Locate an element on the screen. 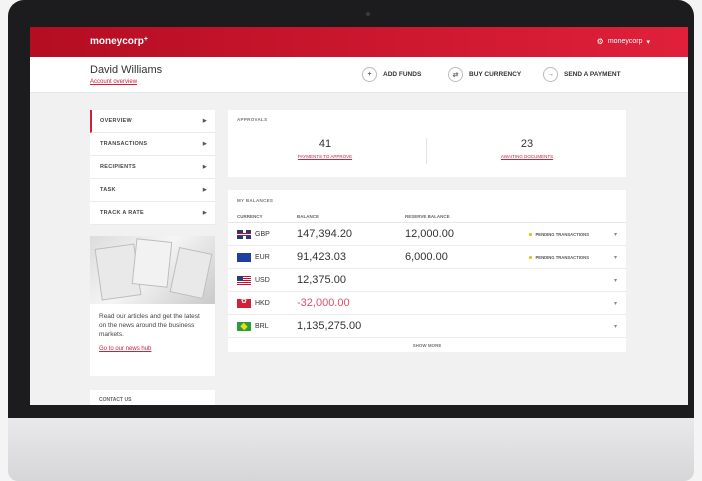  documents-count: 23 is located at coordinates (527, 144).